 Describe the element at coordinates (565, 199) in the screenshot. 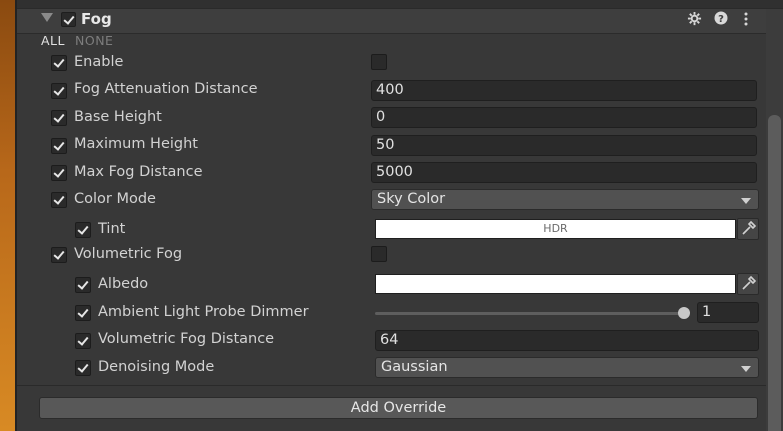

I see `color-mode-dropdown: Sky Color` at that location.